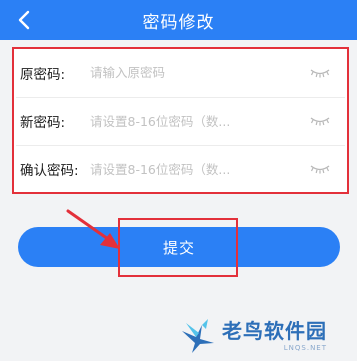 This screenshot has height=361, width=357. I want to click on submit-area: 提交, so click(179, 247).